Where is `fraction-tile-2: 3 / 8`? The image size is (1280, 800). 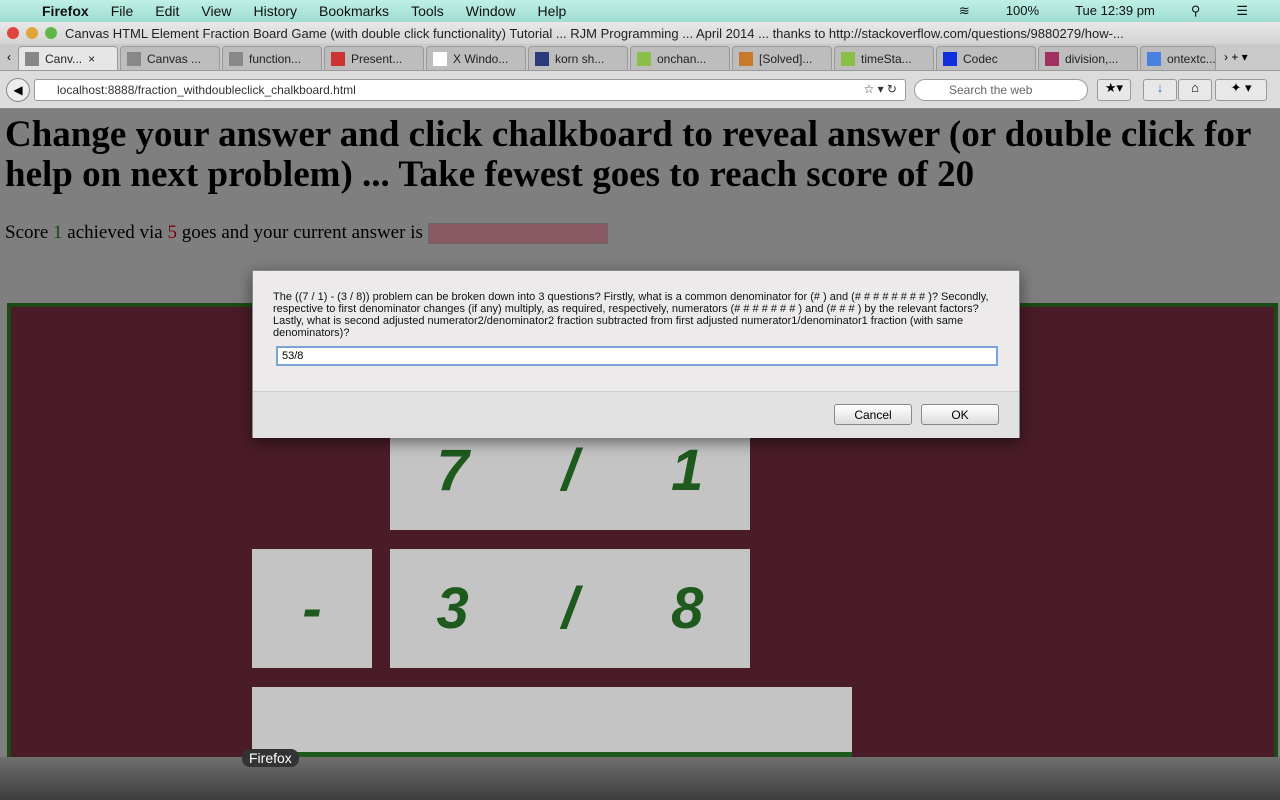
fraction-tile-2: 3 / 8 is located at coordinates (570, 608).